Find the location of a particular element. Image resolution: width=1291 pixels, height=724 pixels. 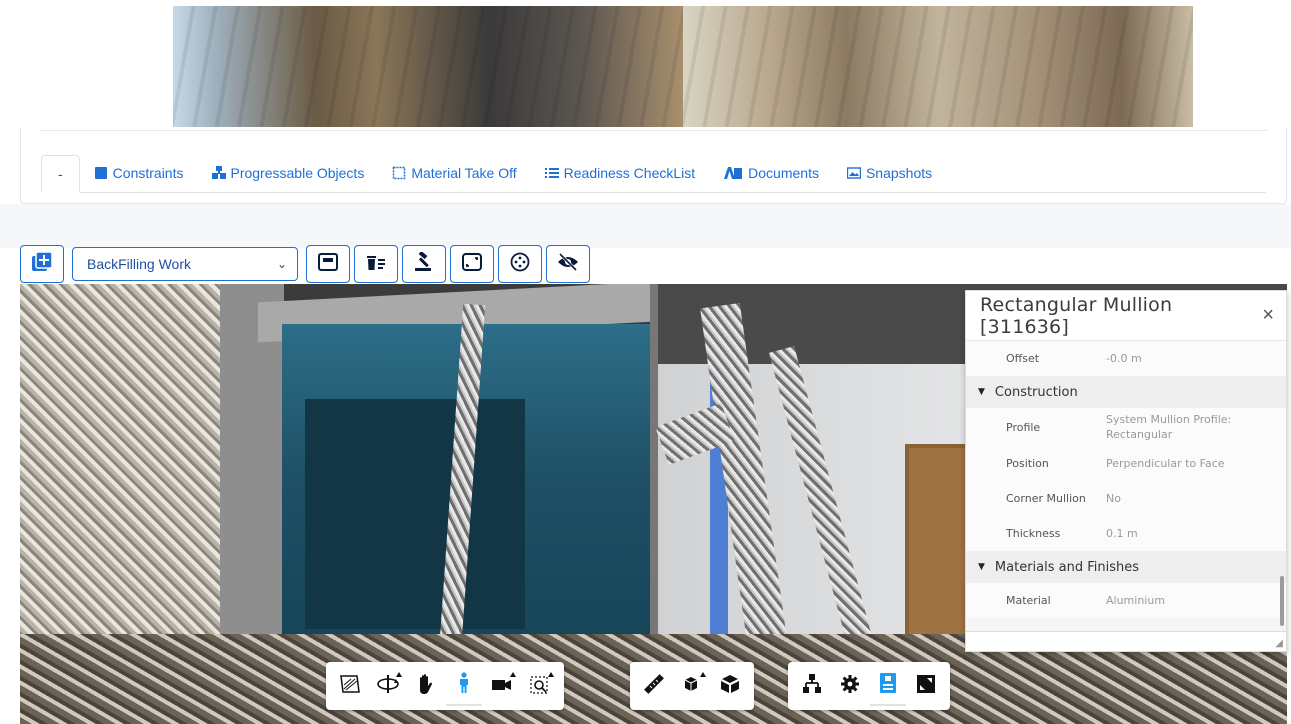

structure-tree-icon is located at coordinates (812, 686).